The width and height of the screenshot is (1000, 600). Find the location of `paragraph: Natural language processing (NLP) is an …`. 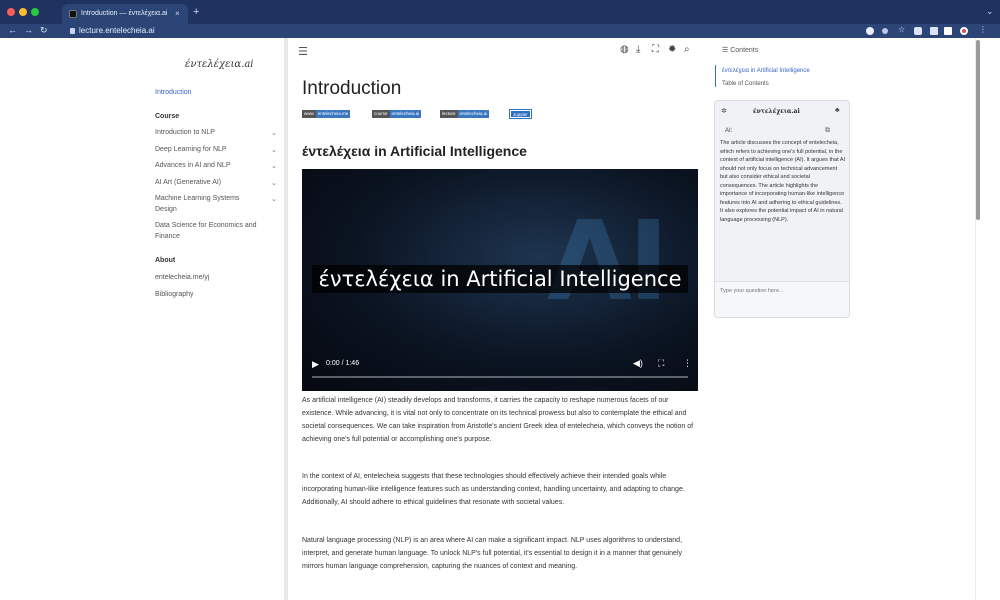

paragraph: Natural language processing (NLP) is an … is located at coordinates (492, 553).